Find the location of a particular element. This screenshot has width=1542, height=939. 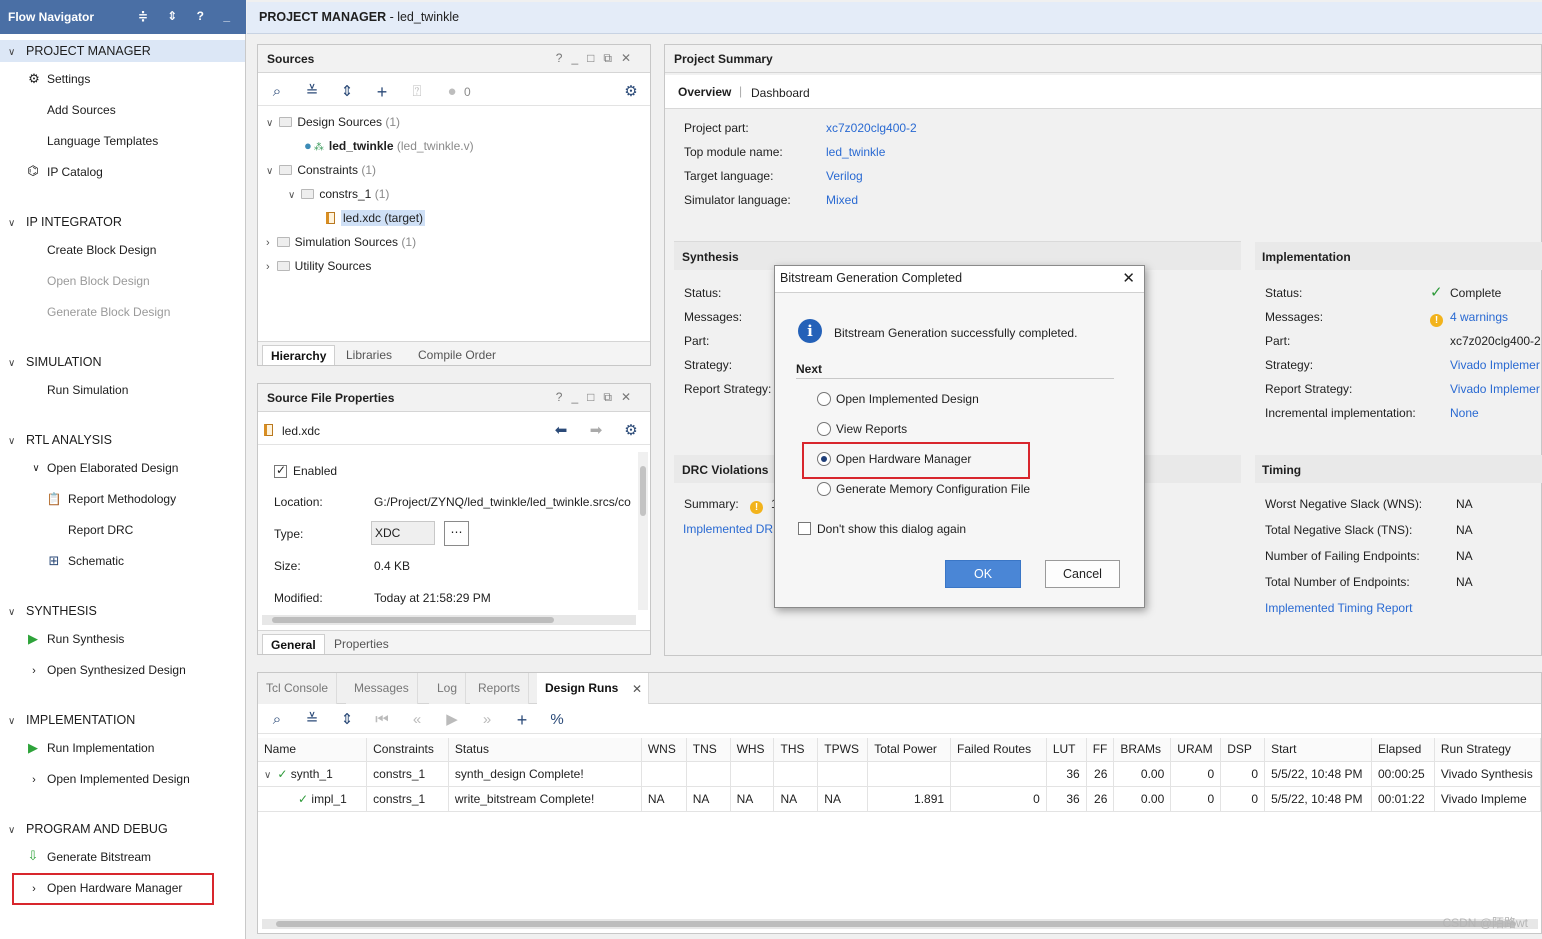

nav-item-report-drc: Report DRC is located at coordinates (122, 531).